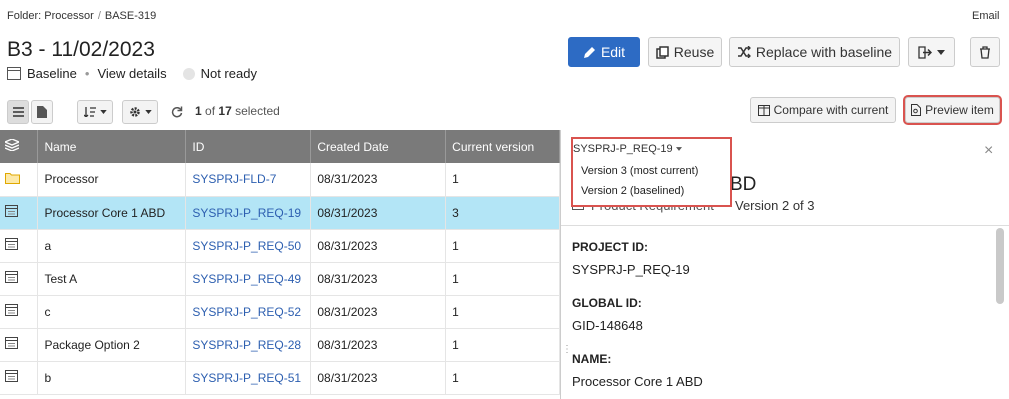  I want to click on preview-scrollbar, so click(1000, 266).